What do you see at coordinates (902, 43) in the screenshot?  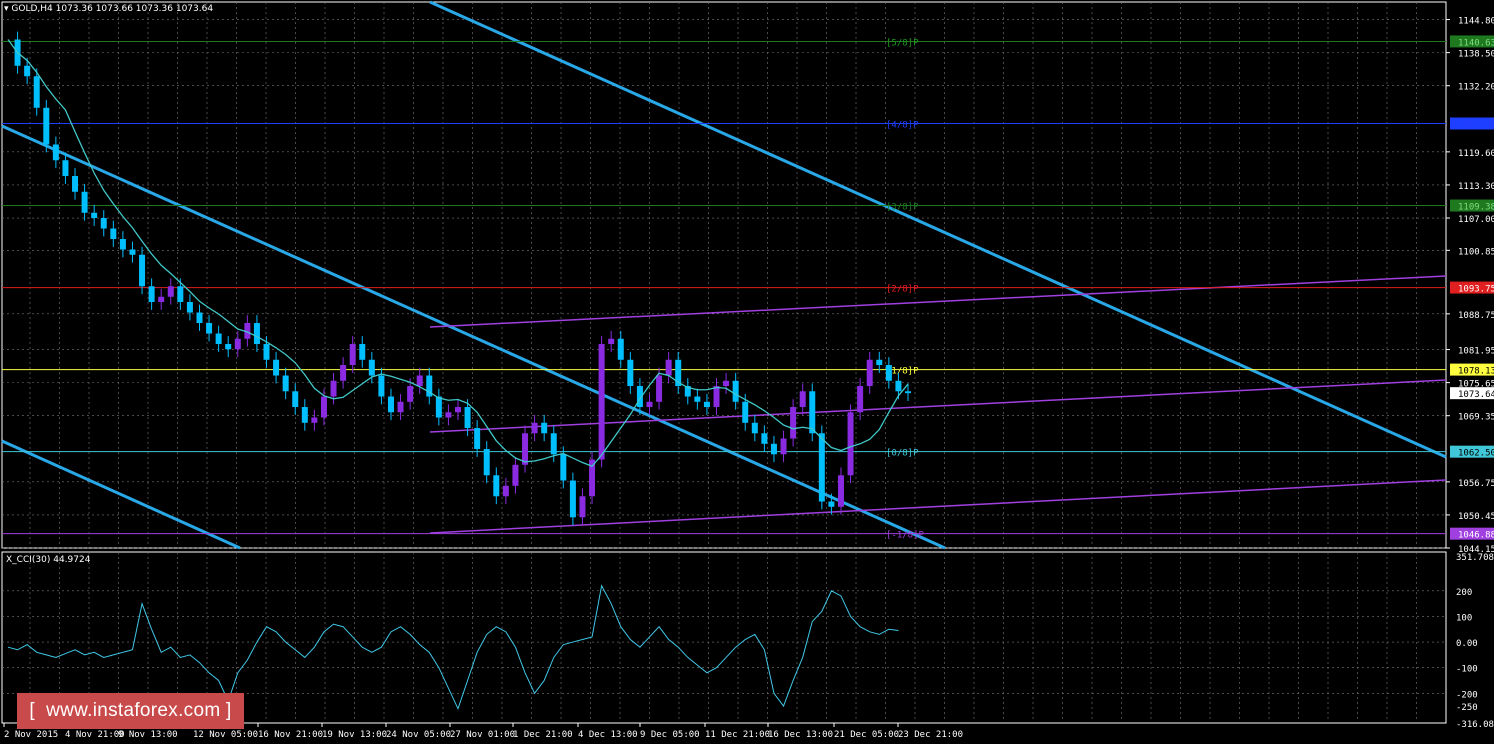 I see `murrey-label: [5/8]P` at bounding box center [902, 43].